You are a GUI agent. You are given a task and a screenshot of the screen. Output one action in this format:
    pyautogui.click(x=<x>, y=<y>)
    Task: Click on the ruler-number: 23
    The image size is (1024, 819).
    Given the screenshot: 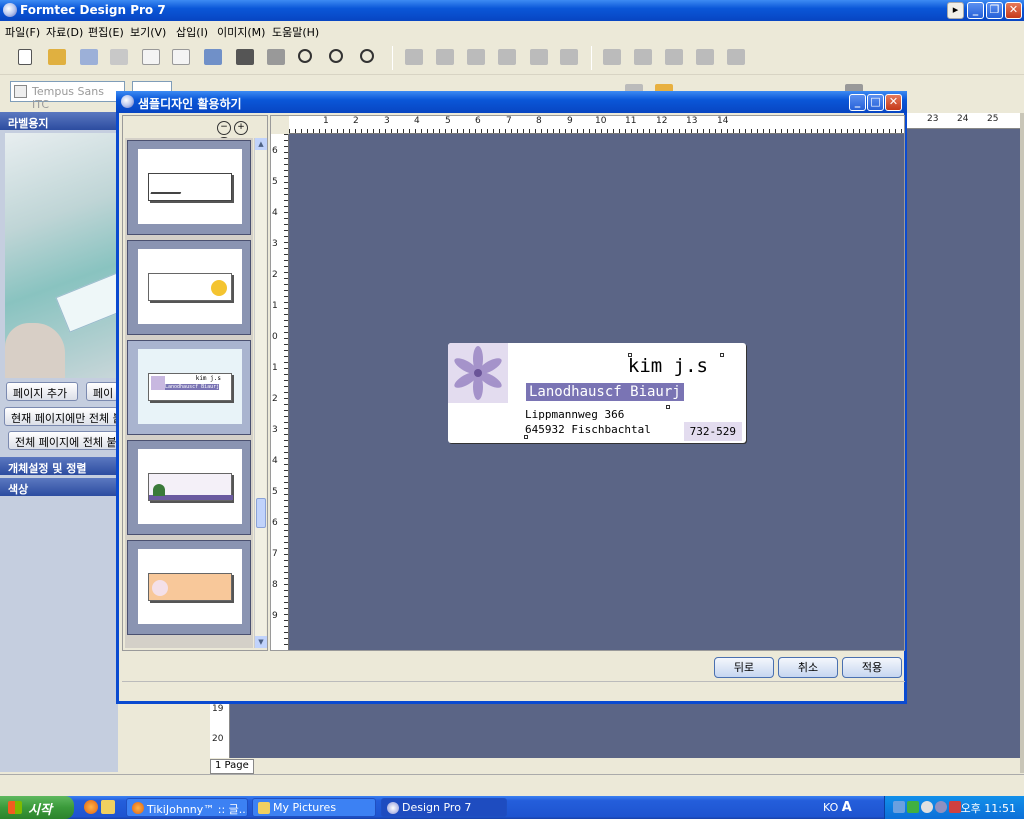 What is the action you would take?
    pyautogui.click(x=933, y=119)
    